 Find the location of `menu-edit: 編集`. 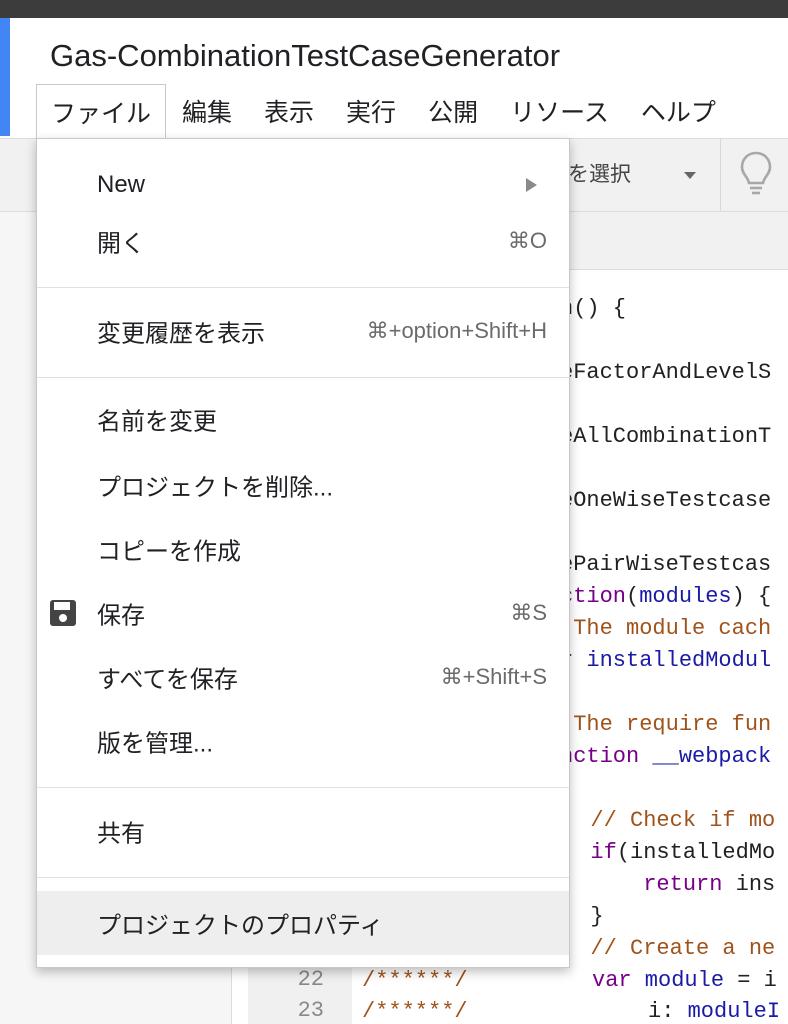

menu-edit: 編集 is located at coordinates (207, 111).